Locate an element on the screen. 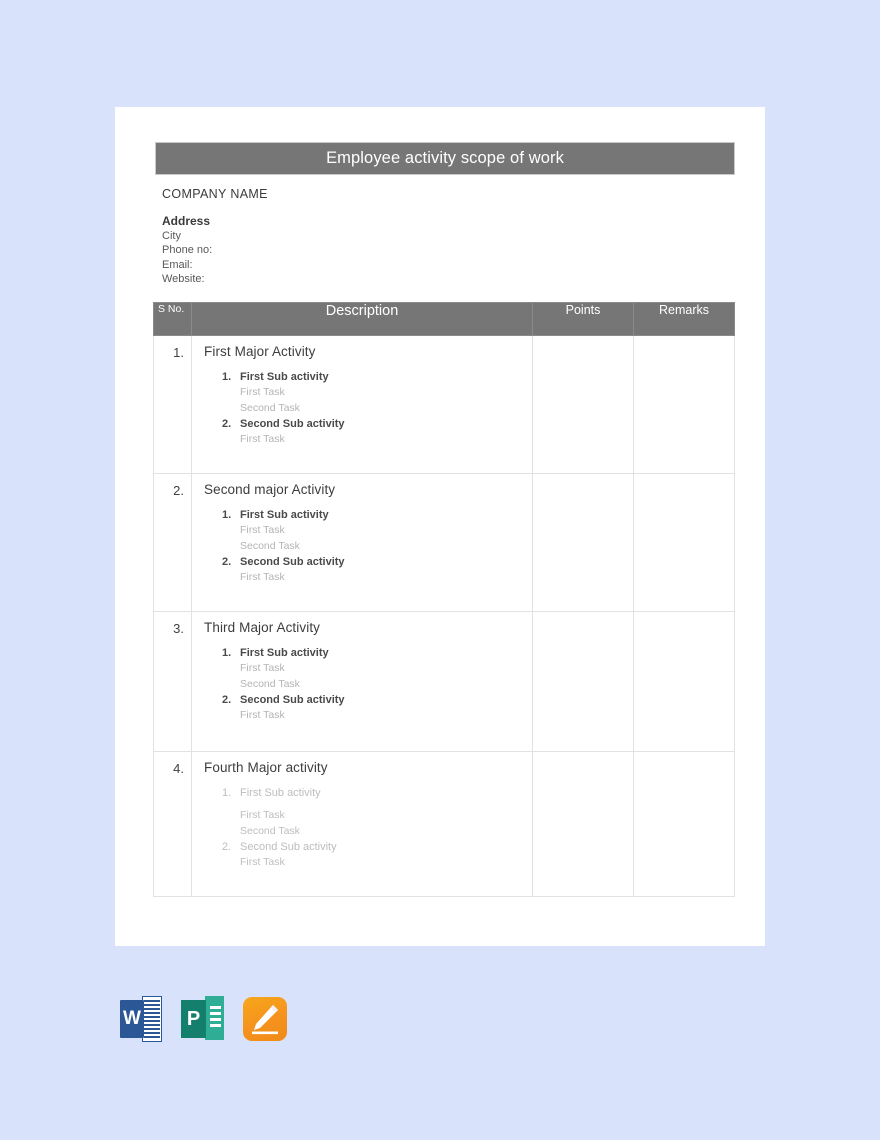 This screenshot has height=1140, width=880. table-header-row: S No. Description Points Remarks is located at coordinates (444, 319).